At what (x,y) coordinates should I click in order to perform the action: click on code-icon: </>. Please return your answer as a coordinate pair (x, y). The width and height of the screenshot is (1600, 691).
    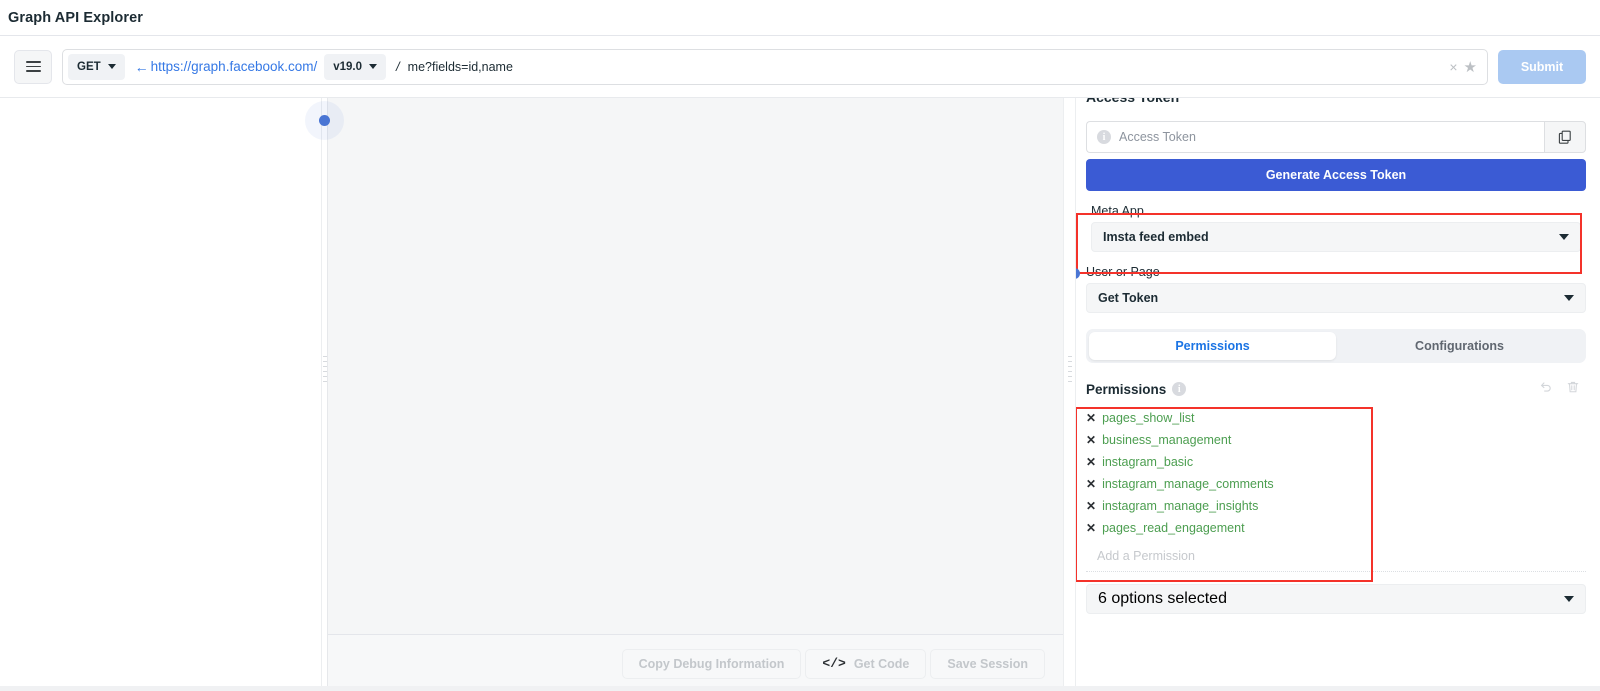
    Looking at the image, I should click on (834, 663).